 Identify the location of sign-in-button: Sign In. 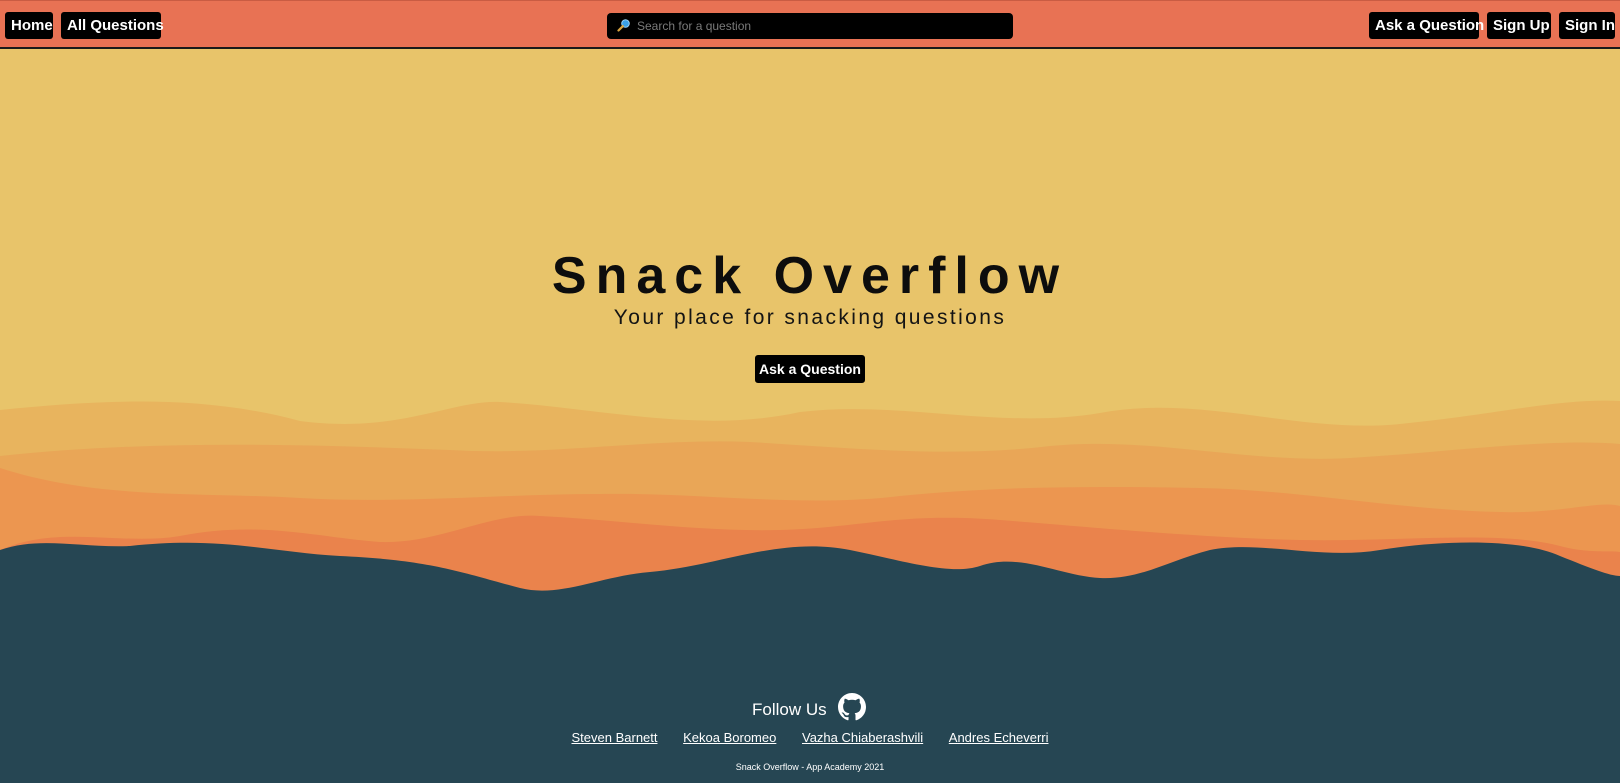
(1587, 25).